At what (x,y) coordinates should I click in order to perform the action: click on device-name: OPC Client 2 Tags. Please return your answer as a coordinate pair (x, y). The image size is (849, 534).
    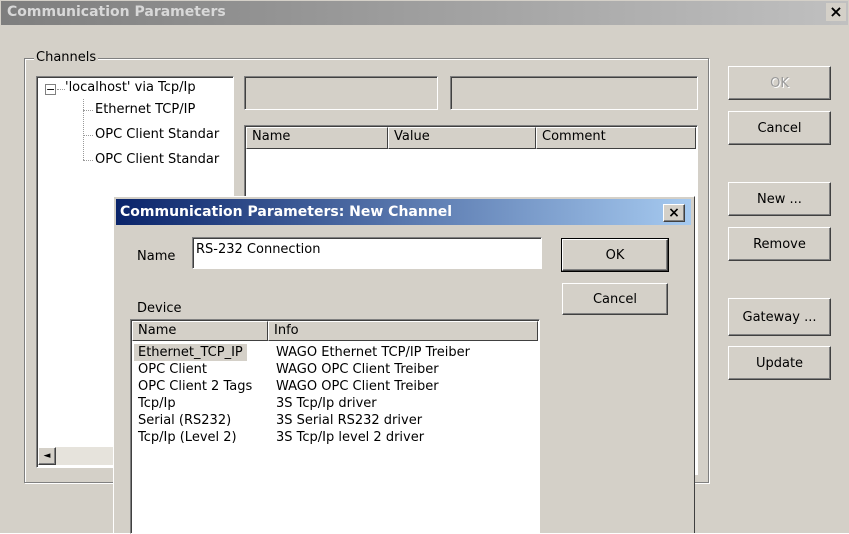
    Looking at the image, I should click on (195, 386).